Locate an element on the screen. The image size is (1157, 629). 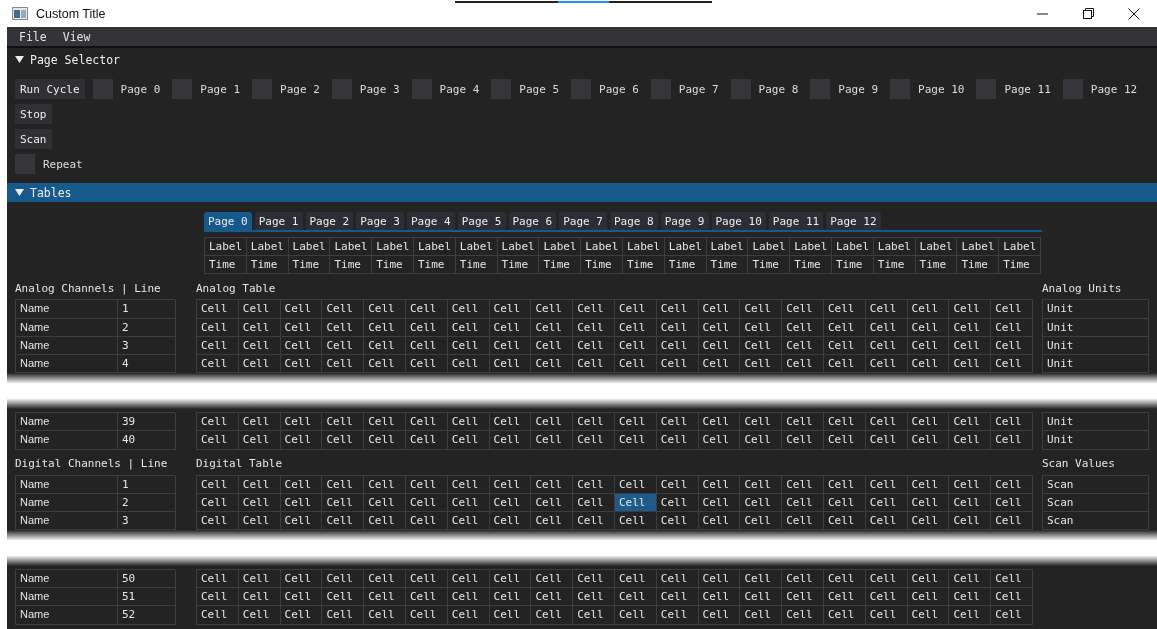
stop-button: Stop is located at coordinates (33, 114).